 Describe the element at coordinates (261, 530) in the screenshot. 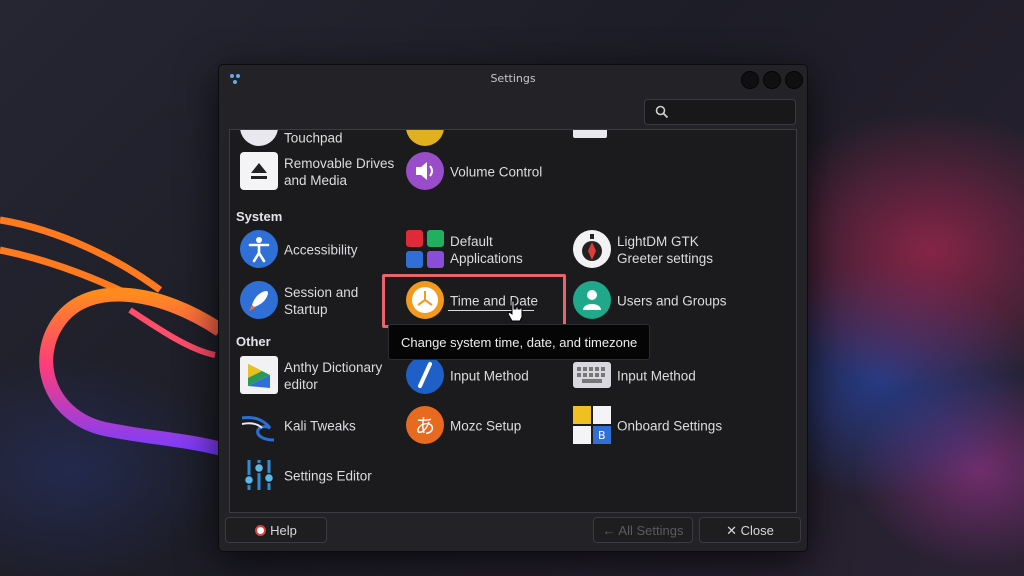

I see `help-icon` at that location.